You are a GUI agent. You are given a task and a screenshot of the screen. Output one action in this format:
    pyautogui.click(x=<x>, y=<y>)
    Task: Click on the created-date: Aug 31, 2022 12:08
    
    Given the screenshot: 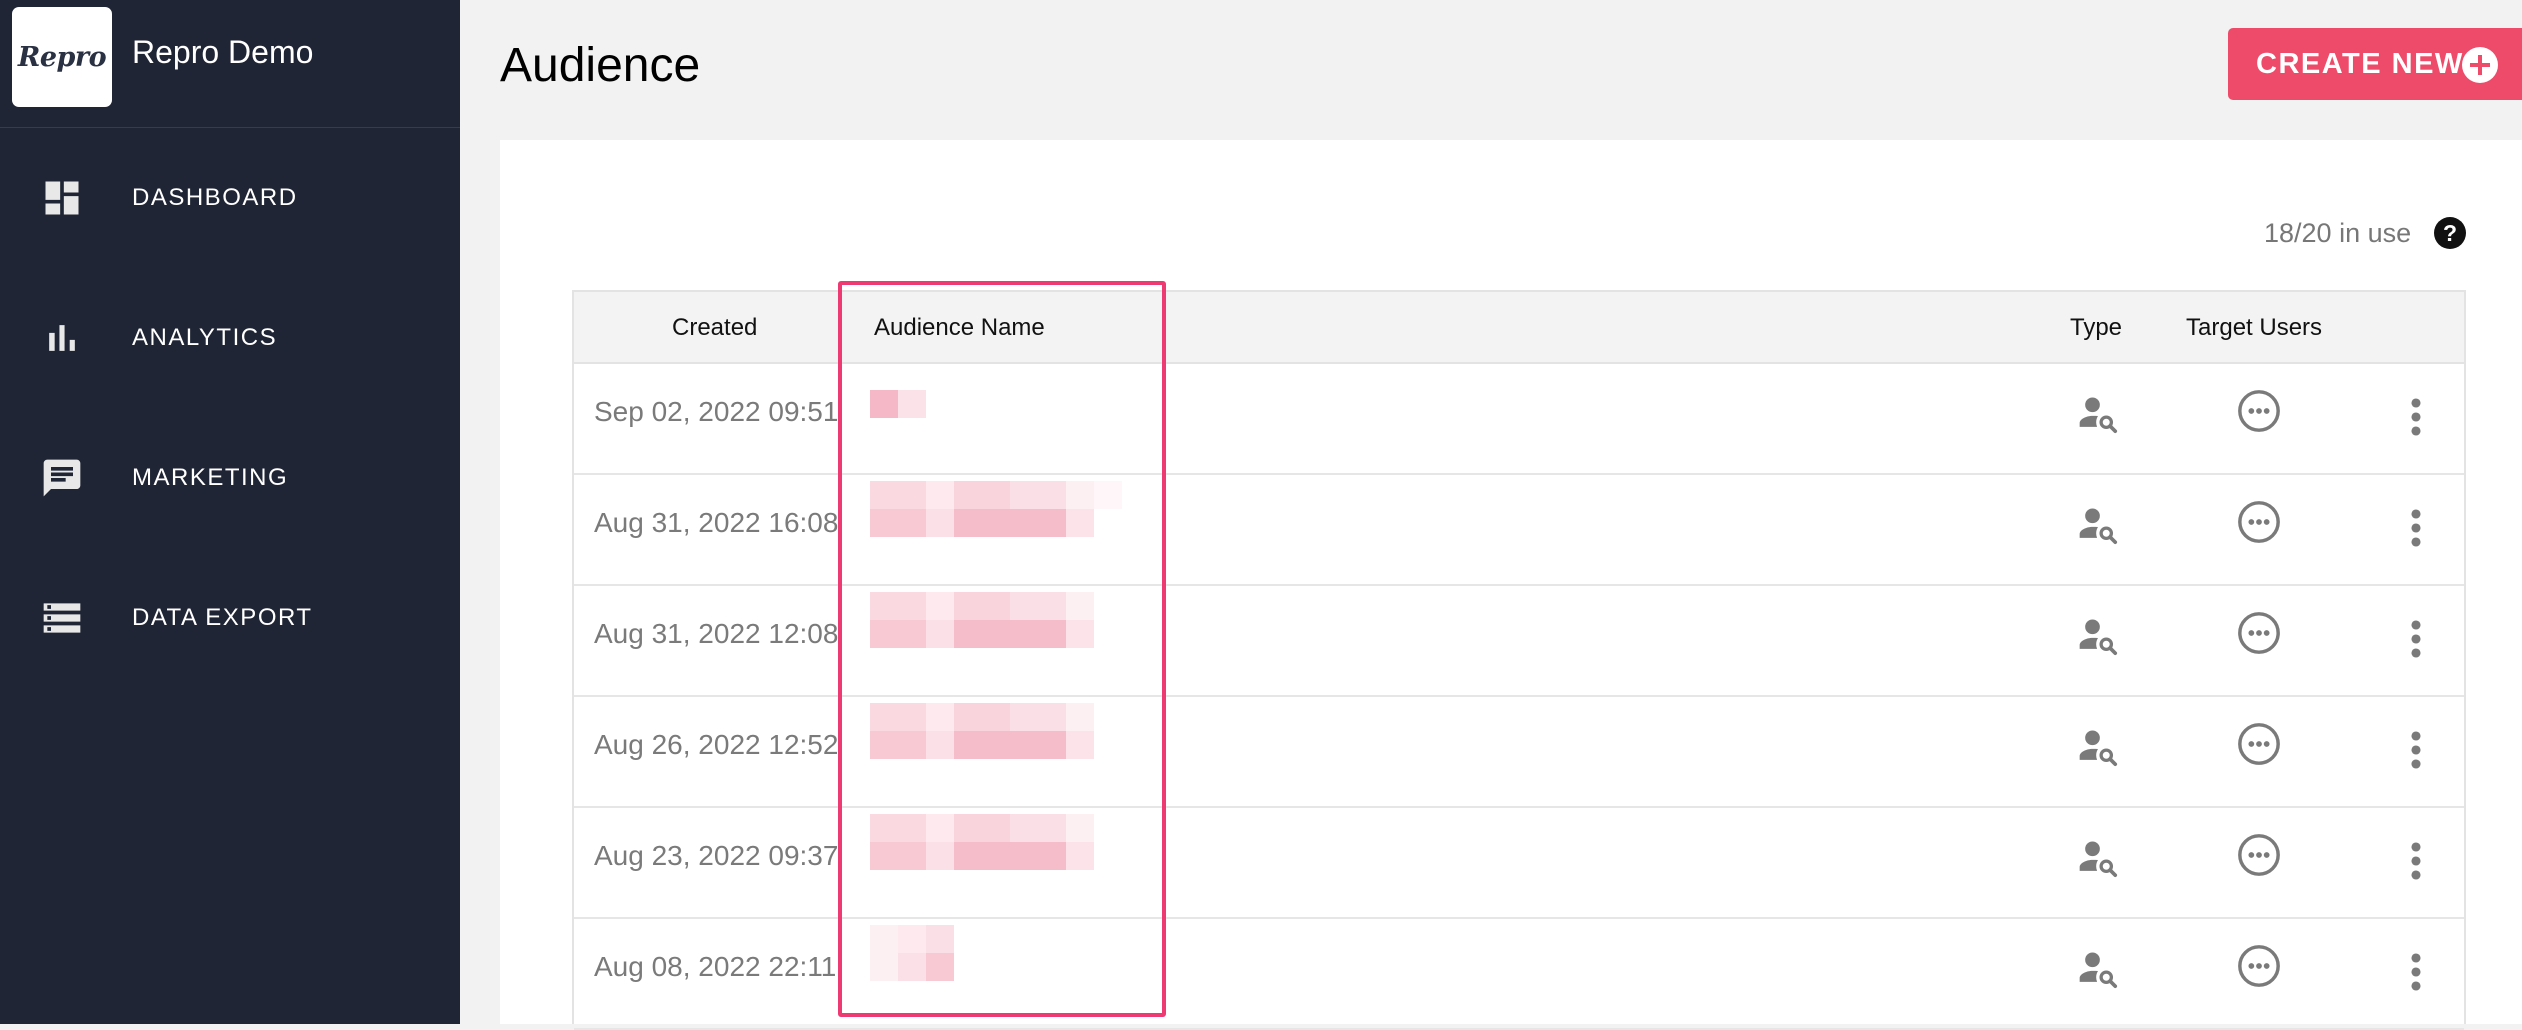 What is the action you would take?
    pyautogui.click(x=716, y=633)
    